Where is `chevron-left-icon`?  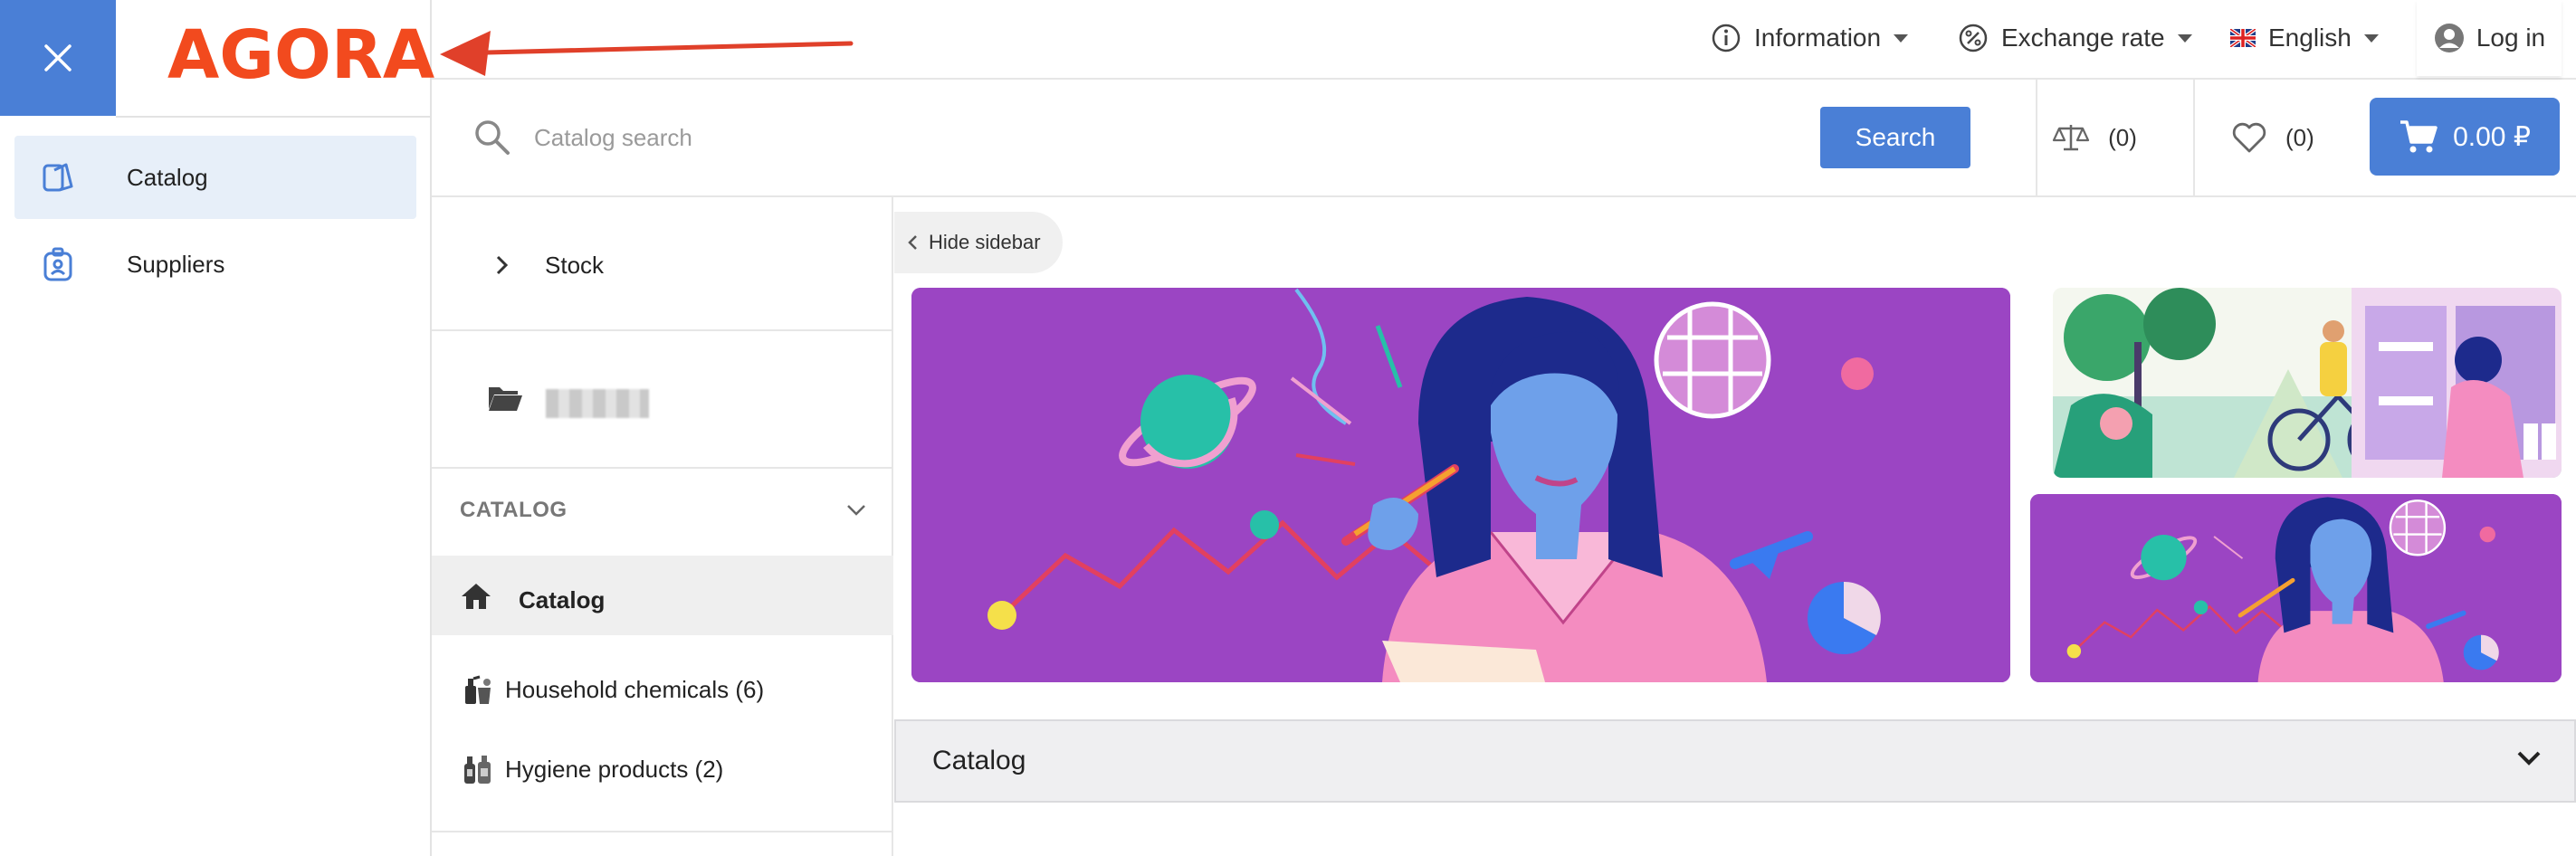
chevron-left-icon is located at coordinates (913, 243).